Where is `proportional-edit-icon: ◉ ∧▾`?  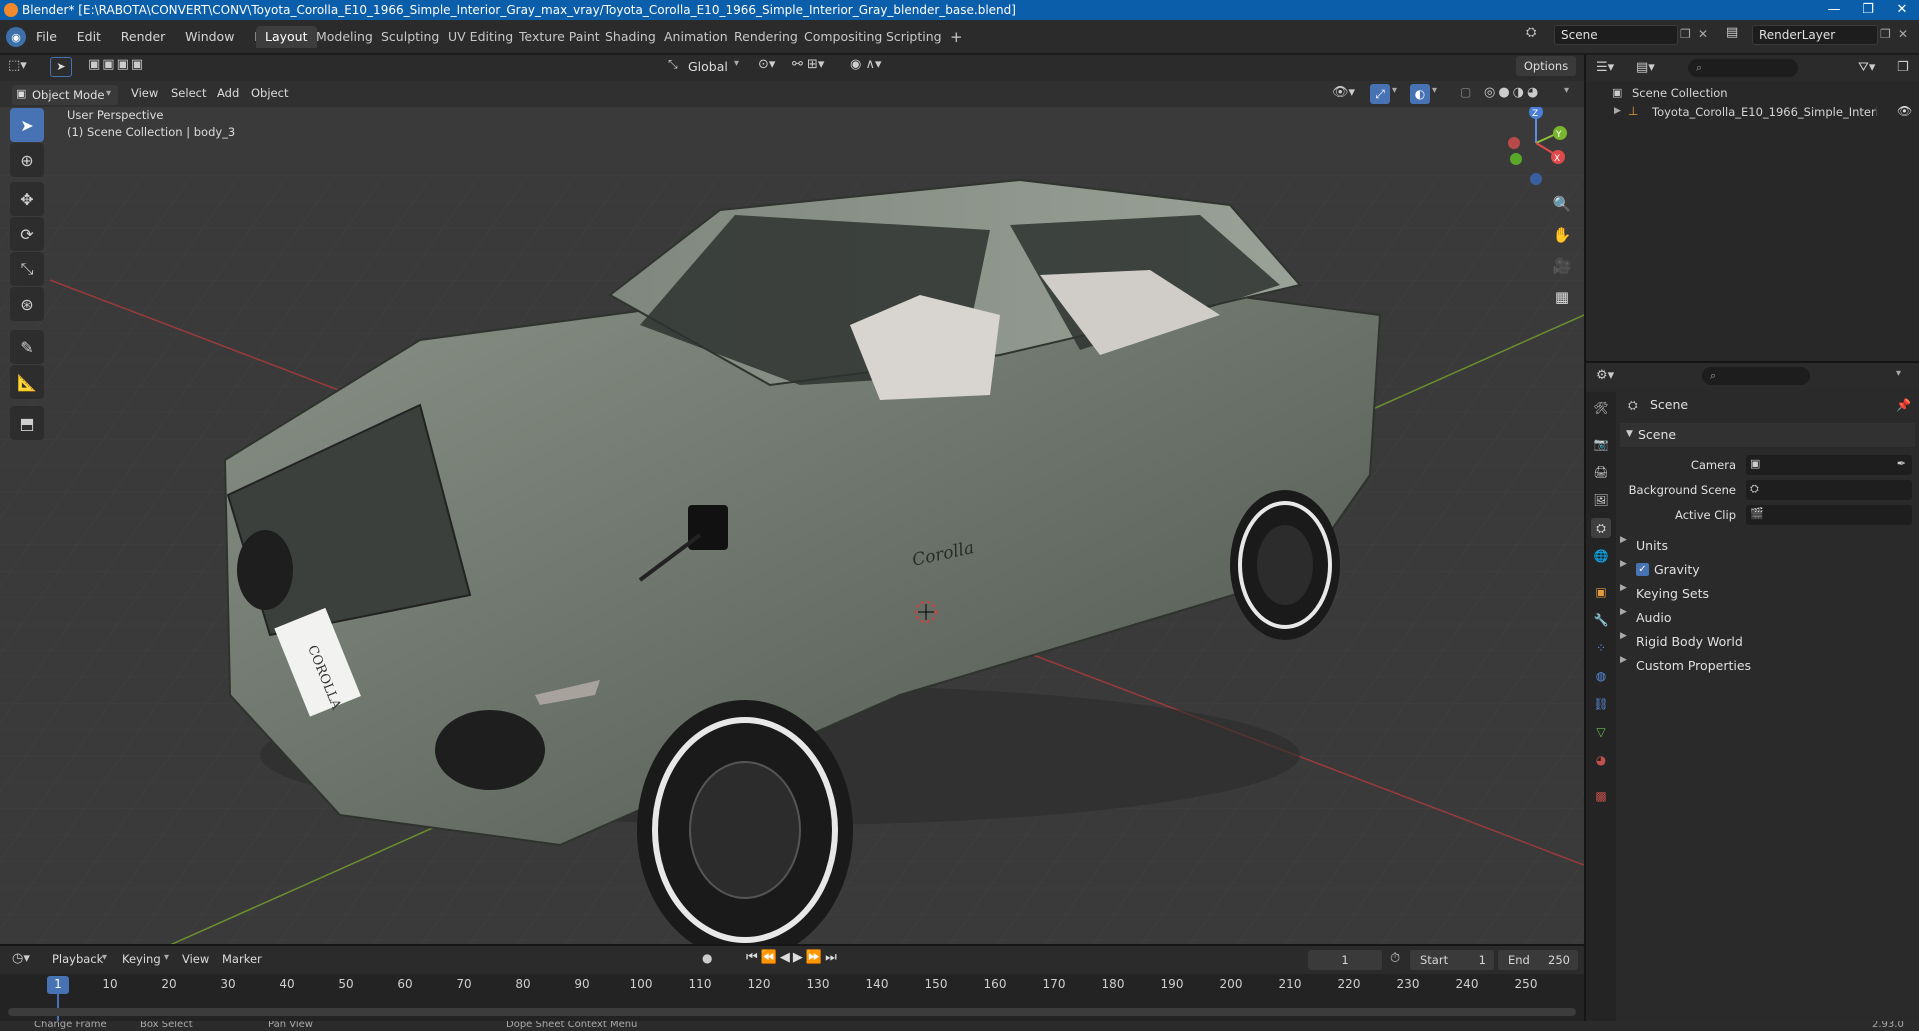 proportional-edit-icon: ◉ ∧▾ is located at coordinates (866, 64).